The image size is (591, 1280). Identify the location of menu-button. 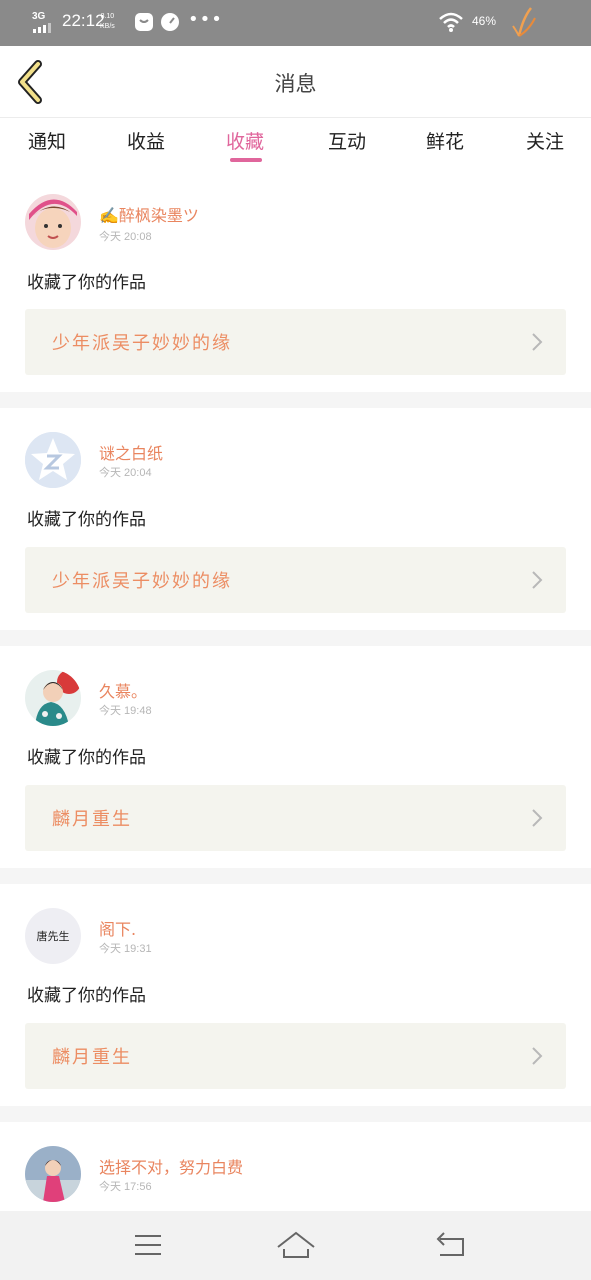
(148, 1245).